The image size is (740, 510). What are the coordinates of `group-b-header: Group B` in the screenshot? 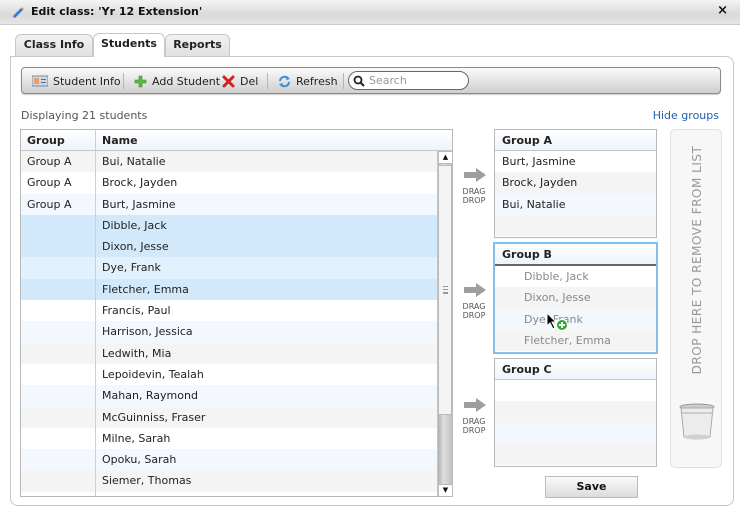 It's located at (575, 255).